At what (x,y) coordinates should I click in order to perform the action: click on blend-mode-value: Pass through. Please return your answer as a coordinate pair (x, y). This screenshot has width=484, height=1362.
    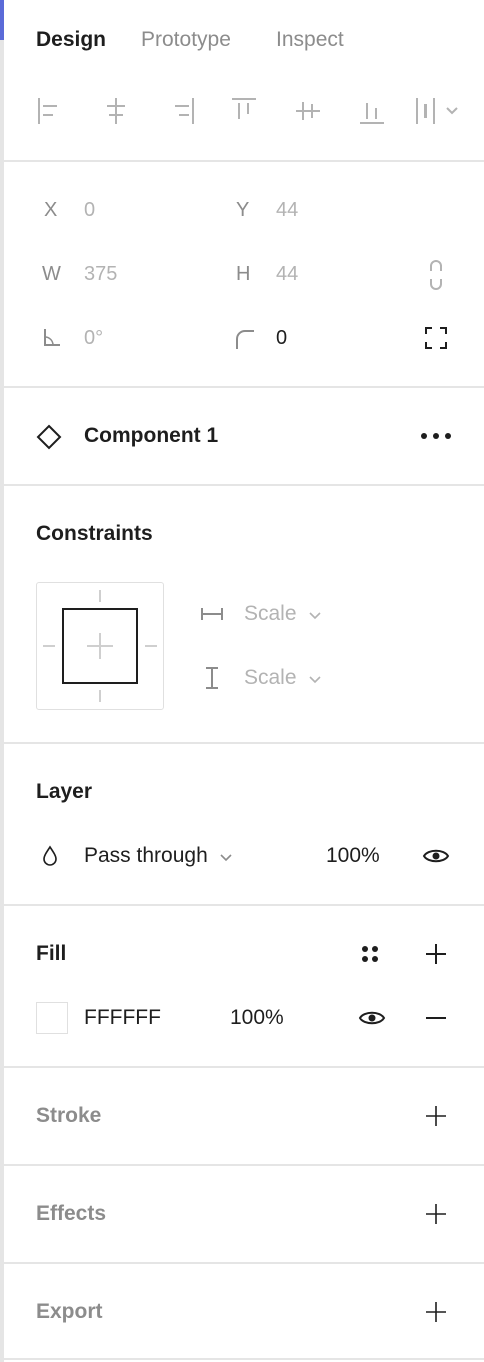
    Looking at the image, I should click on (146, 855).